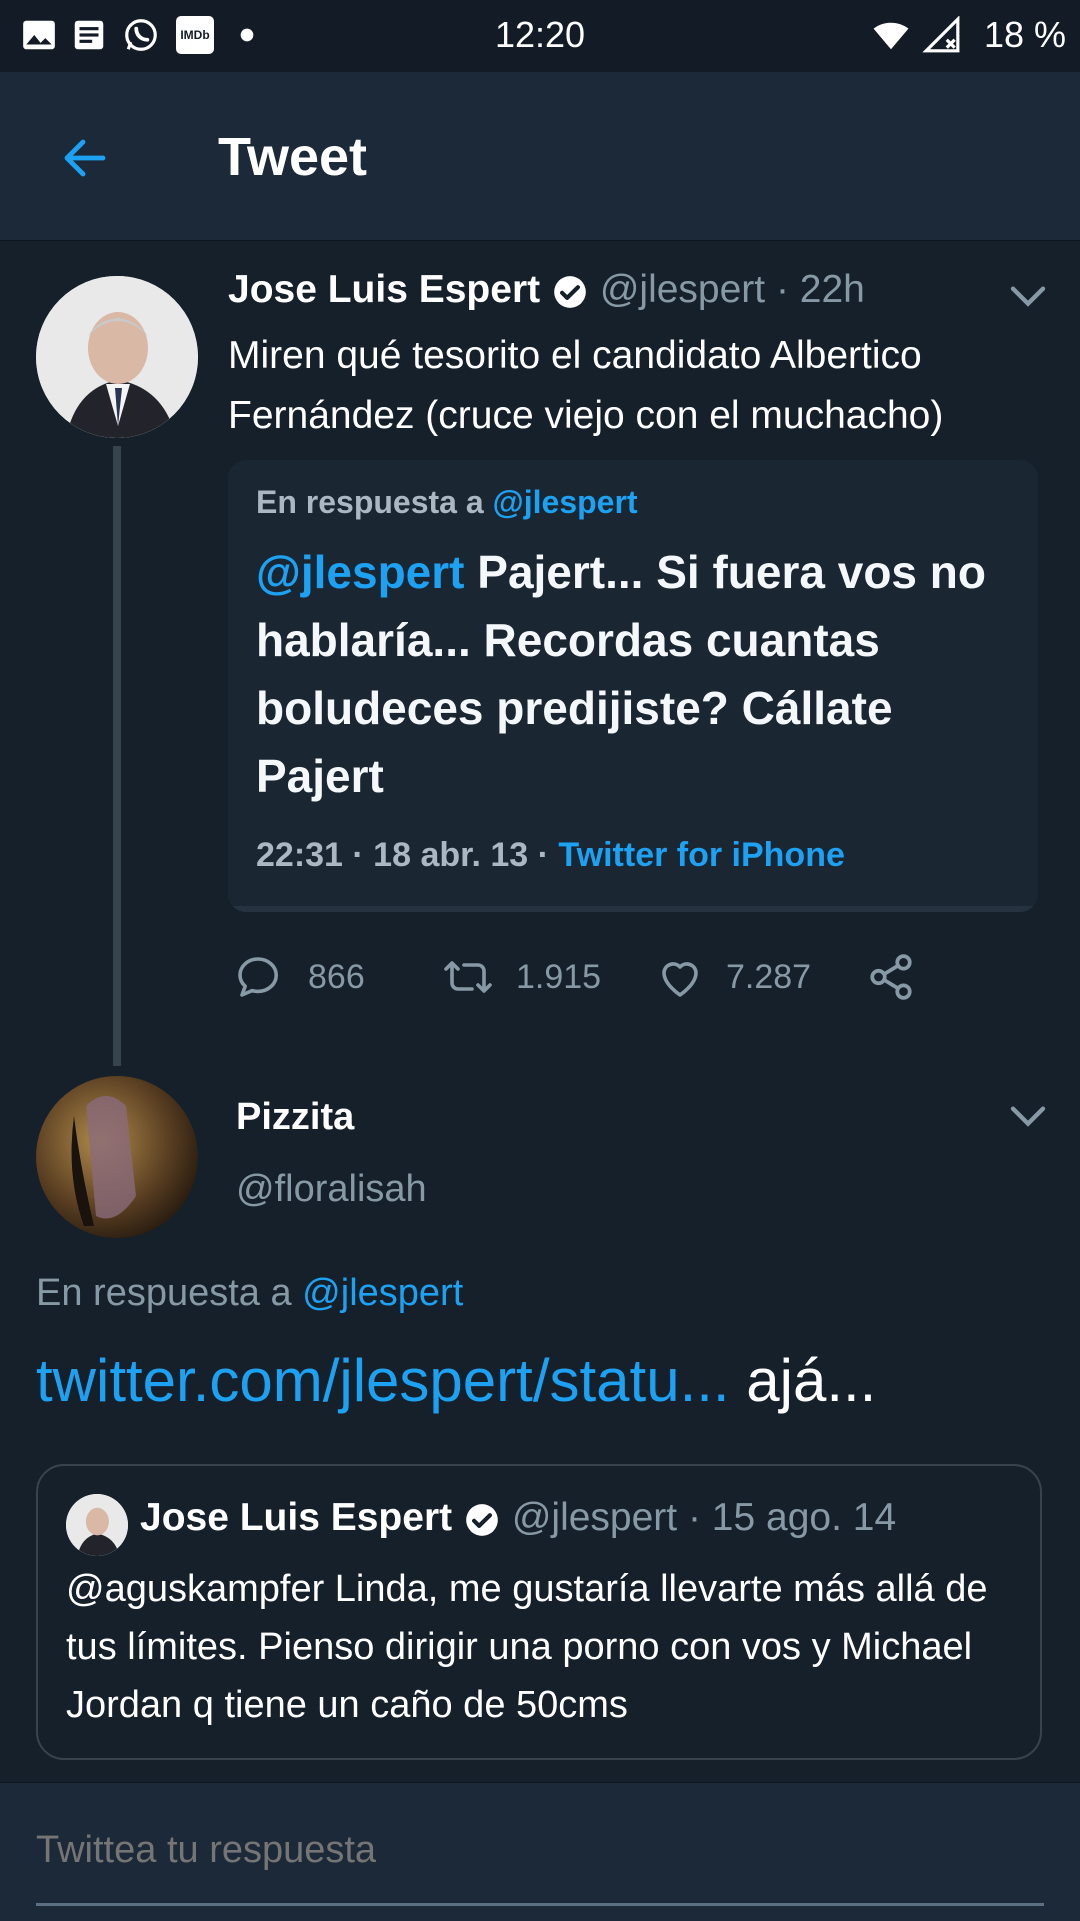 This screenshot has width=1080, height=1921. I want to click on retweet-icon, so click(468, 977).